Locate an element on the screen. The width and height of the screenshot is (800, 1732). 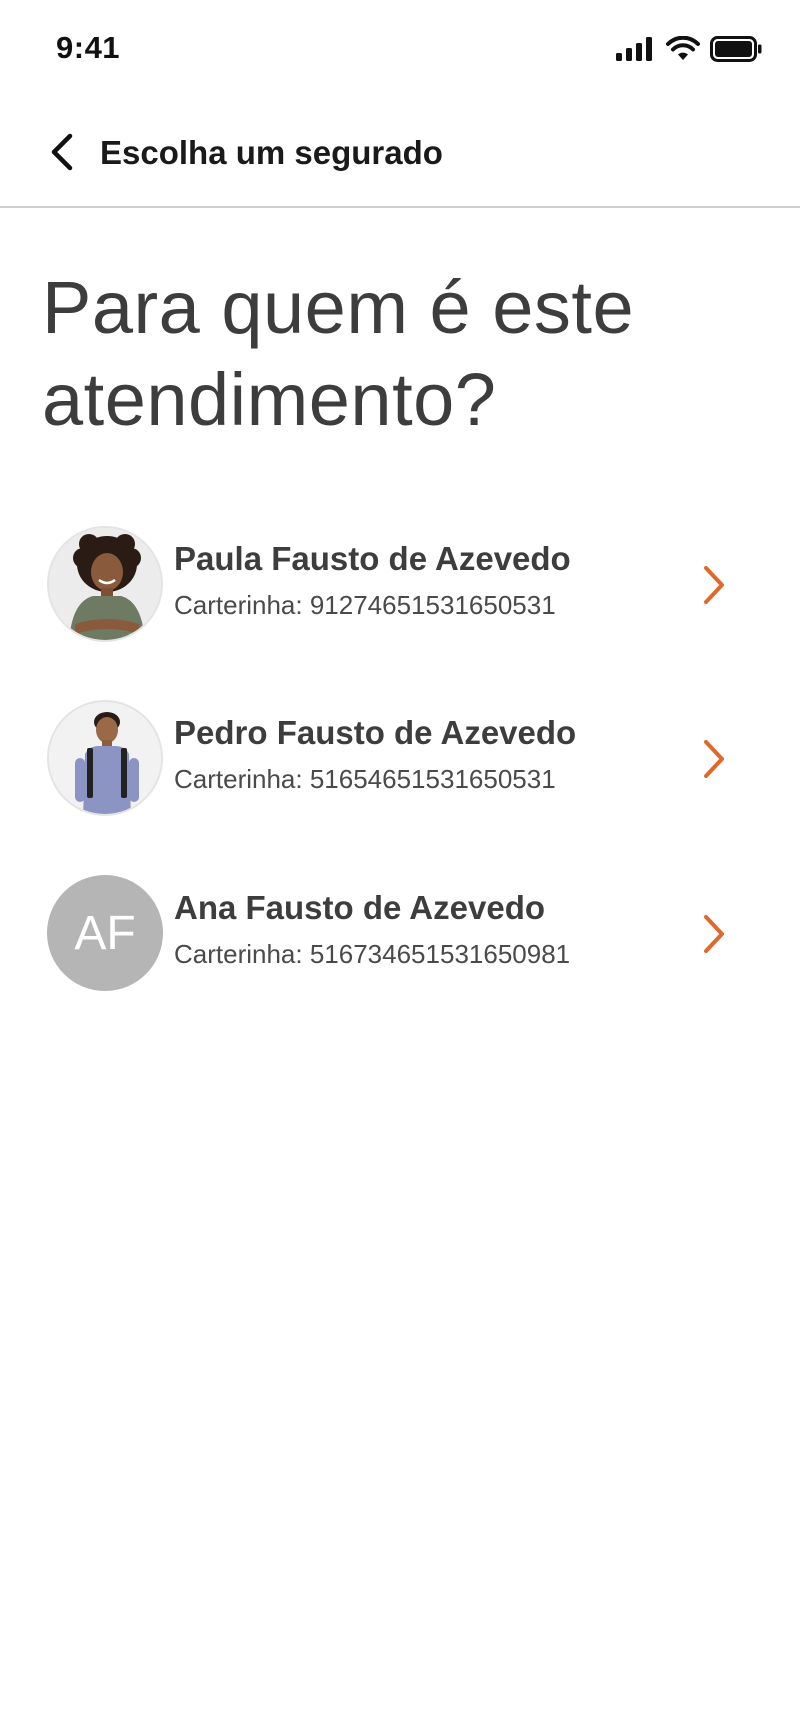
back-button is located at coordinates (62, 154).